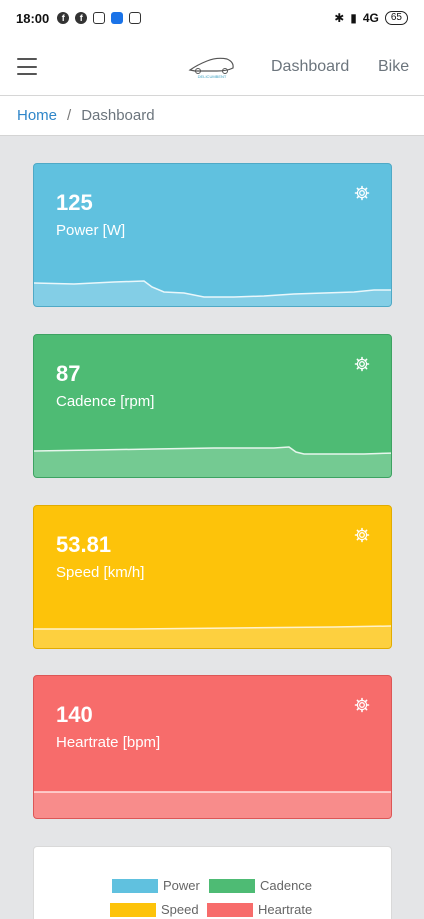  What do you see at coordinates (212, 76) in the screenshot?
I see `logo-text: DELICUMBENT` at bounding box center [212, 76].